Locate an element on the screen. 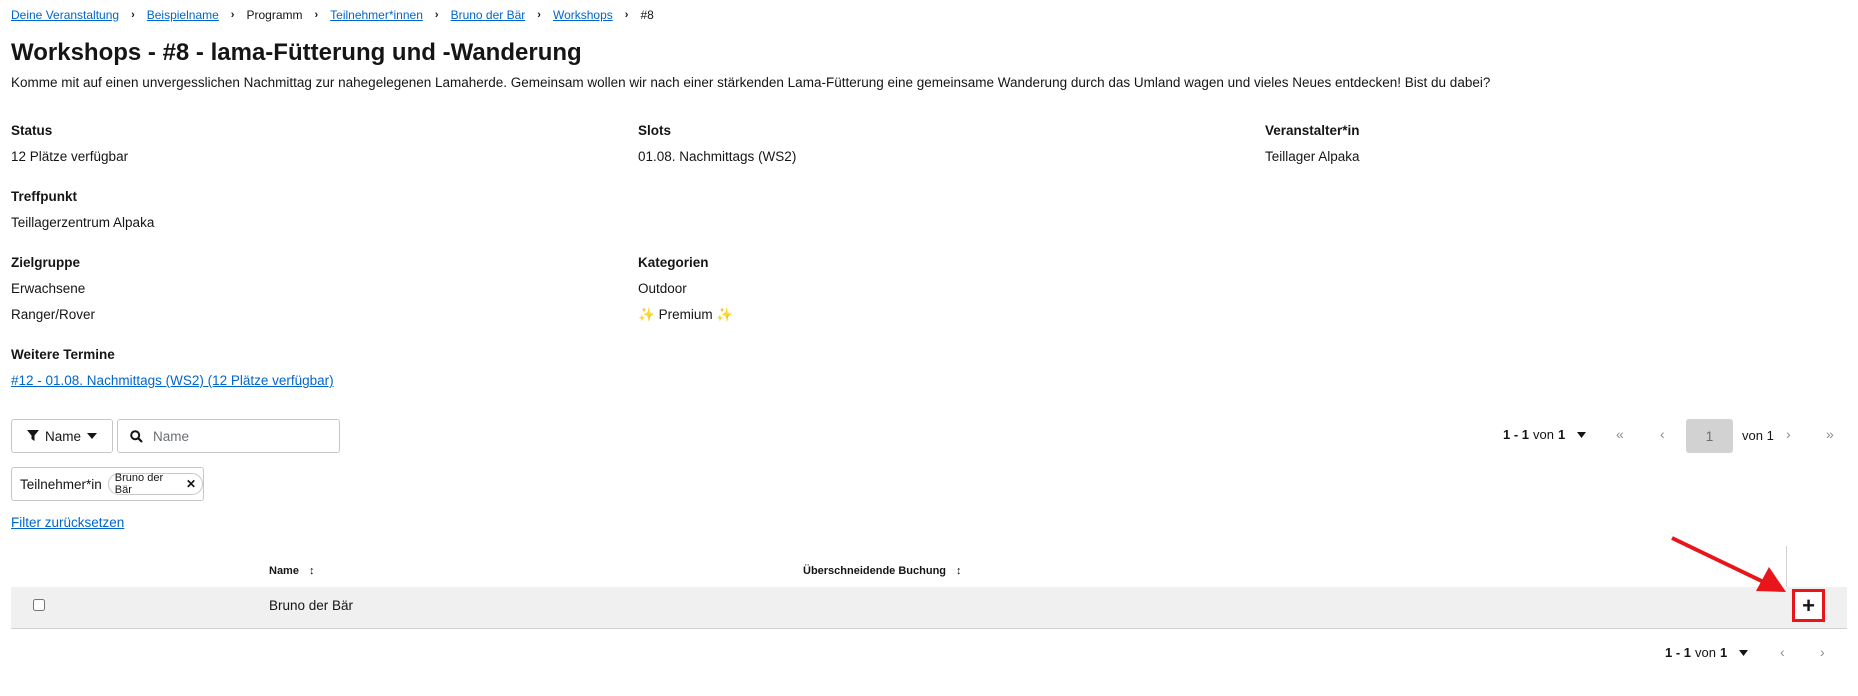 This screenshot has height=696, width=1858. column-header-name: Name ↕ is located at coordinates (291, 571).